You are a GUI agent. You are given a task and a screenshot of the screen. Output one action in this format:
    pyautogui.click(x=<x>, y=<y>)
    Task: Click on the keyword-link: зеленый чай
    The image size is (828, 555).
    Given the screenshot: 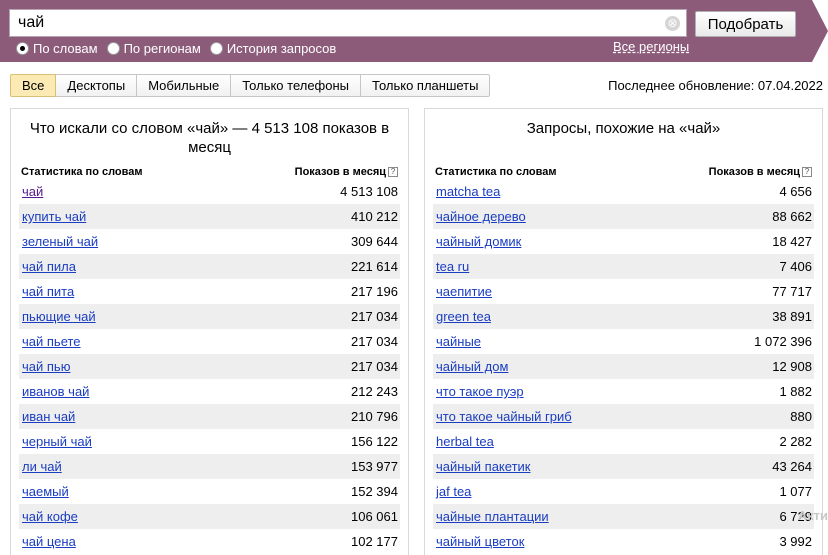 What is the action you would take?
    pyautogui.click(x=60, y=241)
    